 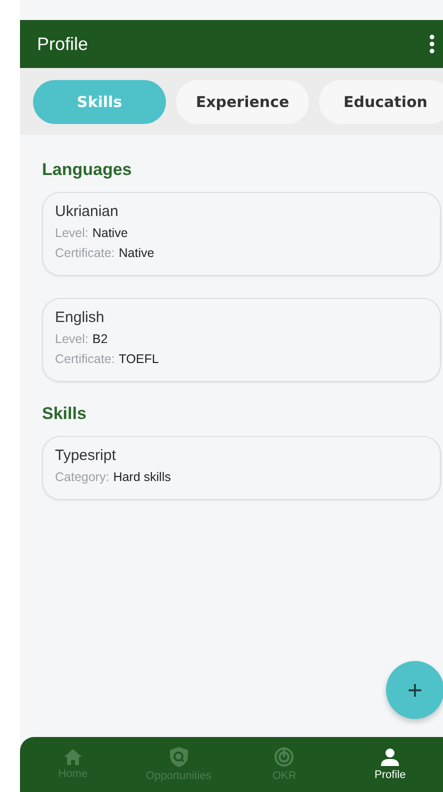 What do you see at coordinates (432, 44) in the screenshot?
I see `more-icon` at bounding box center [432, 44].